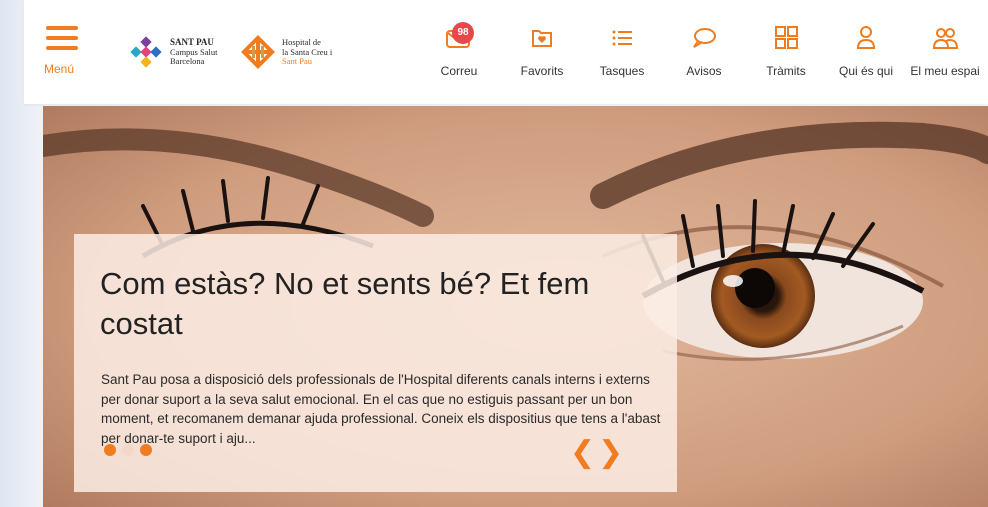  Describe the element at coordinates (463, 33) in the screenshot. I see `mail-count-badge: 98` at that location.